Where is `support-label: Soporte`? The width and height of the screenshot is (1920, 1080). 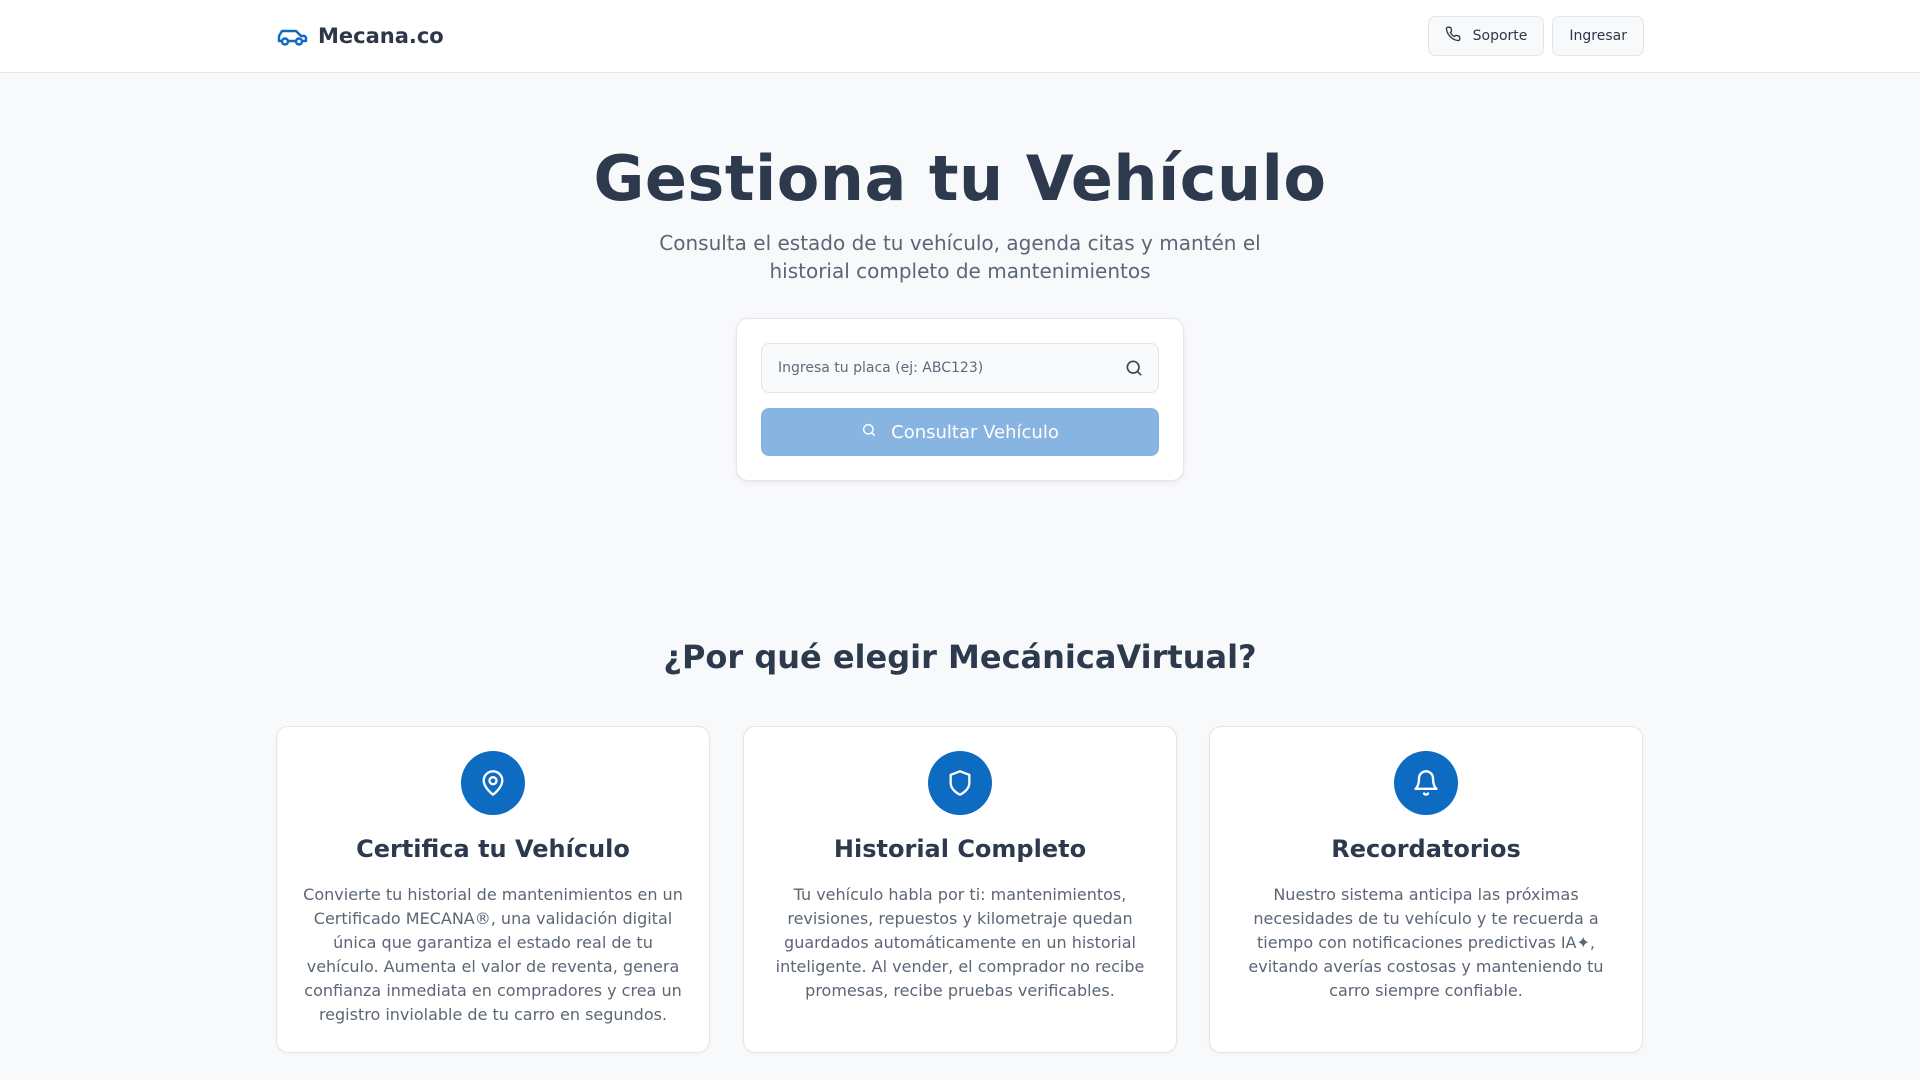 support-label: Soporte is located at coordinates (1500, 36).